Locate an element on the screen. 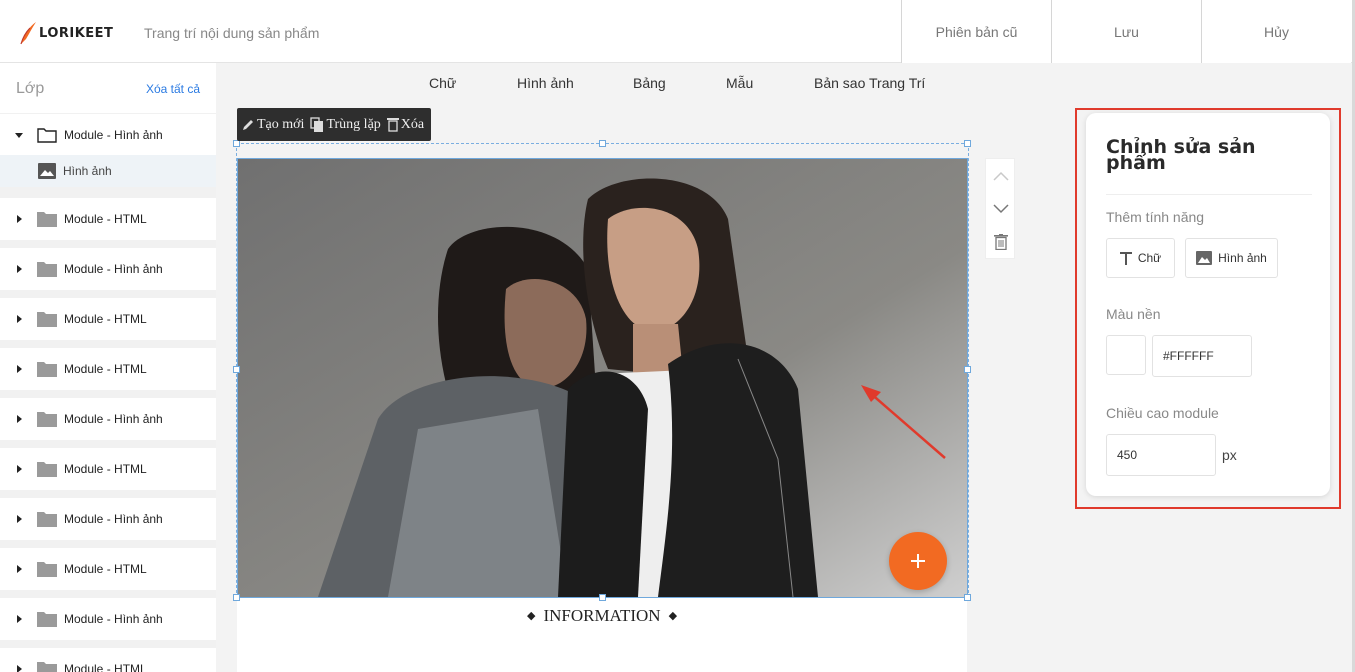 The width and height of the screenshot is (1355, 672). add-feature-label: Thêm tính năng is located at coordinates (1155, 217).